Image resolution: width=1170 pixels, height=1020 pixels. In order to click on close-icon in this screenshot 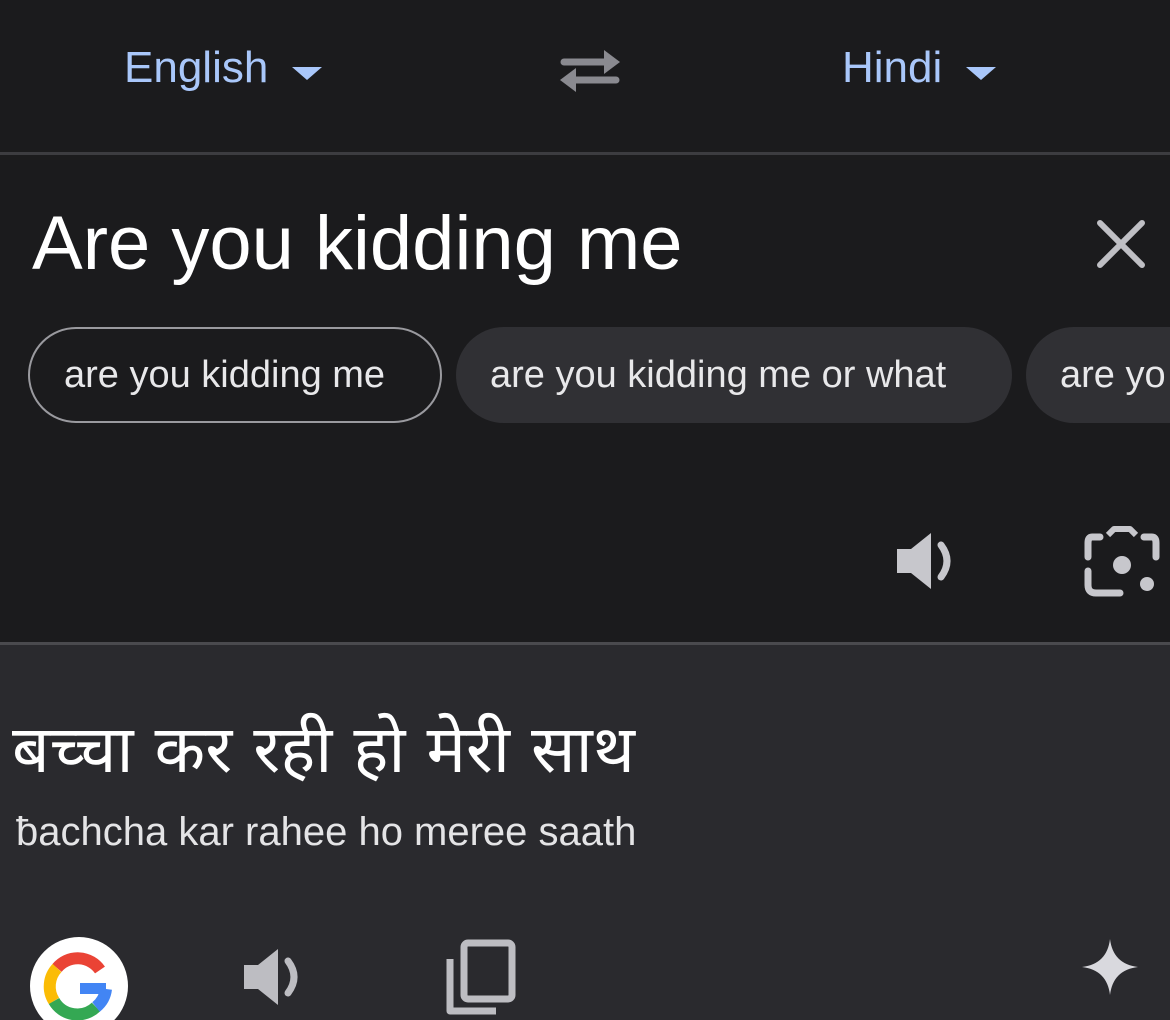, I will do `click(1121, 244)`.